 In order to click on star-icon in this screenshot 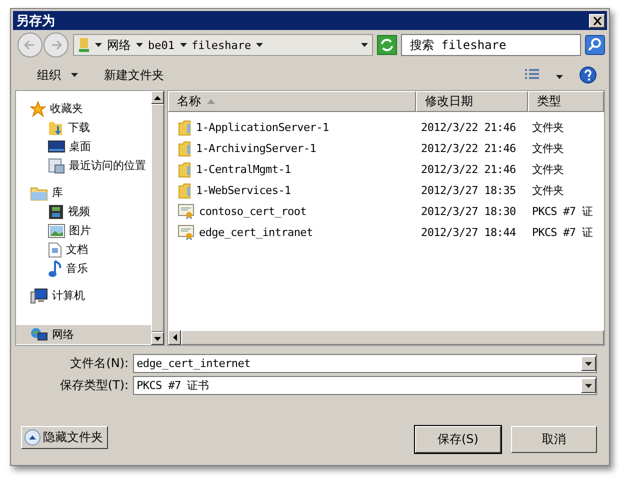, I will do `click(38, 108)`.